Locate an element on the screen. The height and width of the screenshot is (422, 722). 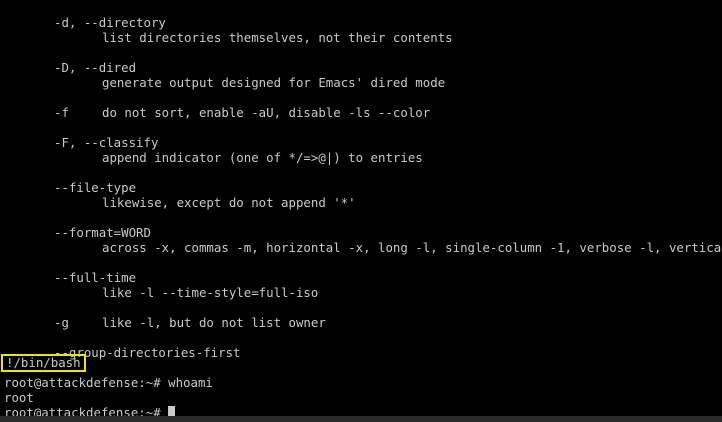
shell-current-prompt: root@attackdefense:~# is located at coordinates (82, 410).